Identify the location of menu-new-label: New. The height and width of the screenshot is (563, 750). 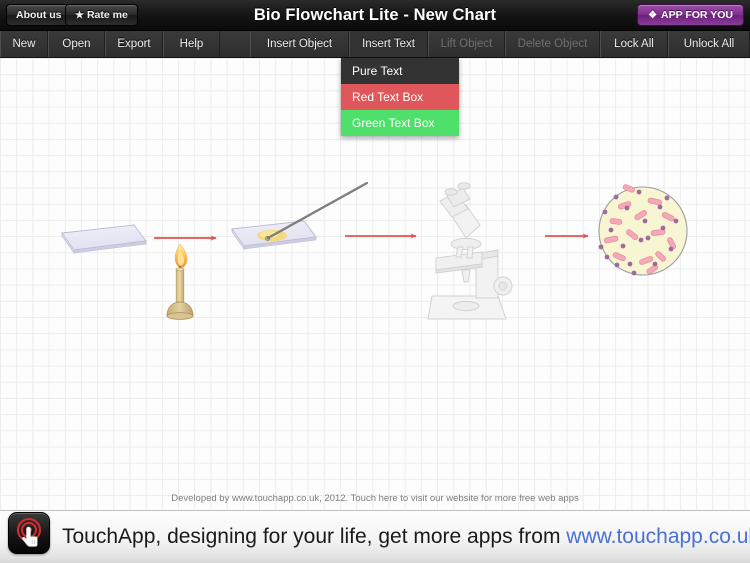
(24, 44).